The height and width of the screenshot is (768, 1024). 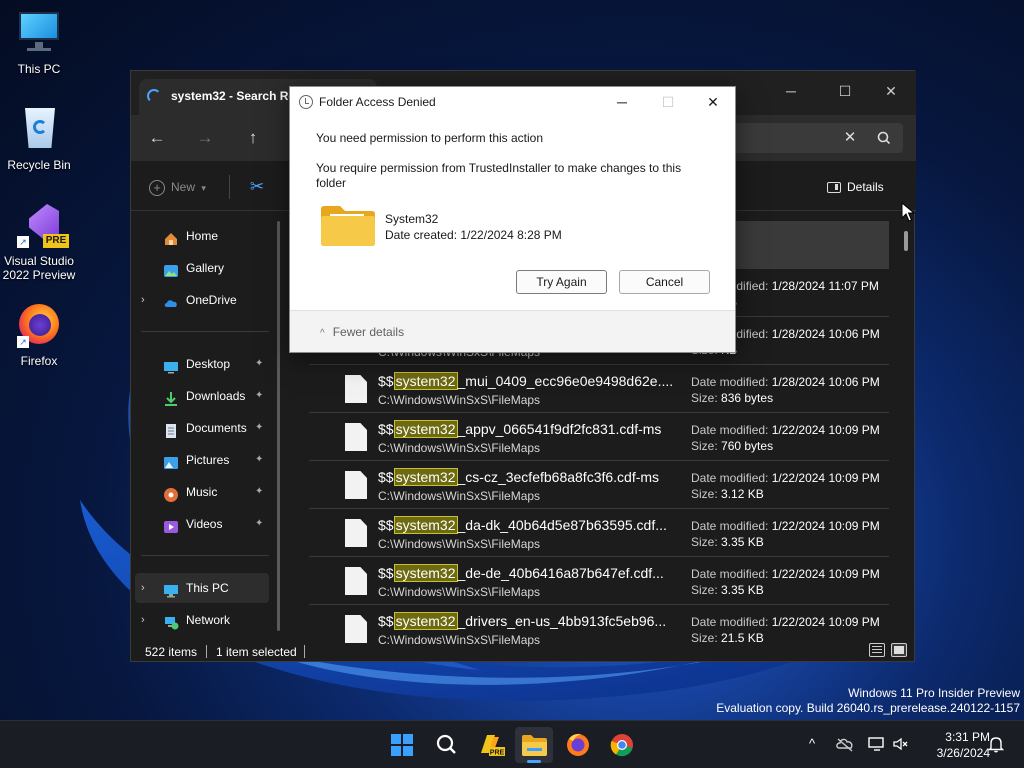 I want to click on details-label: Details, so click(x=865, y=187).